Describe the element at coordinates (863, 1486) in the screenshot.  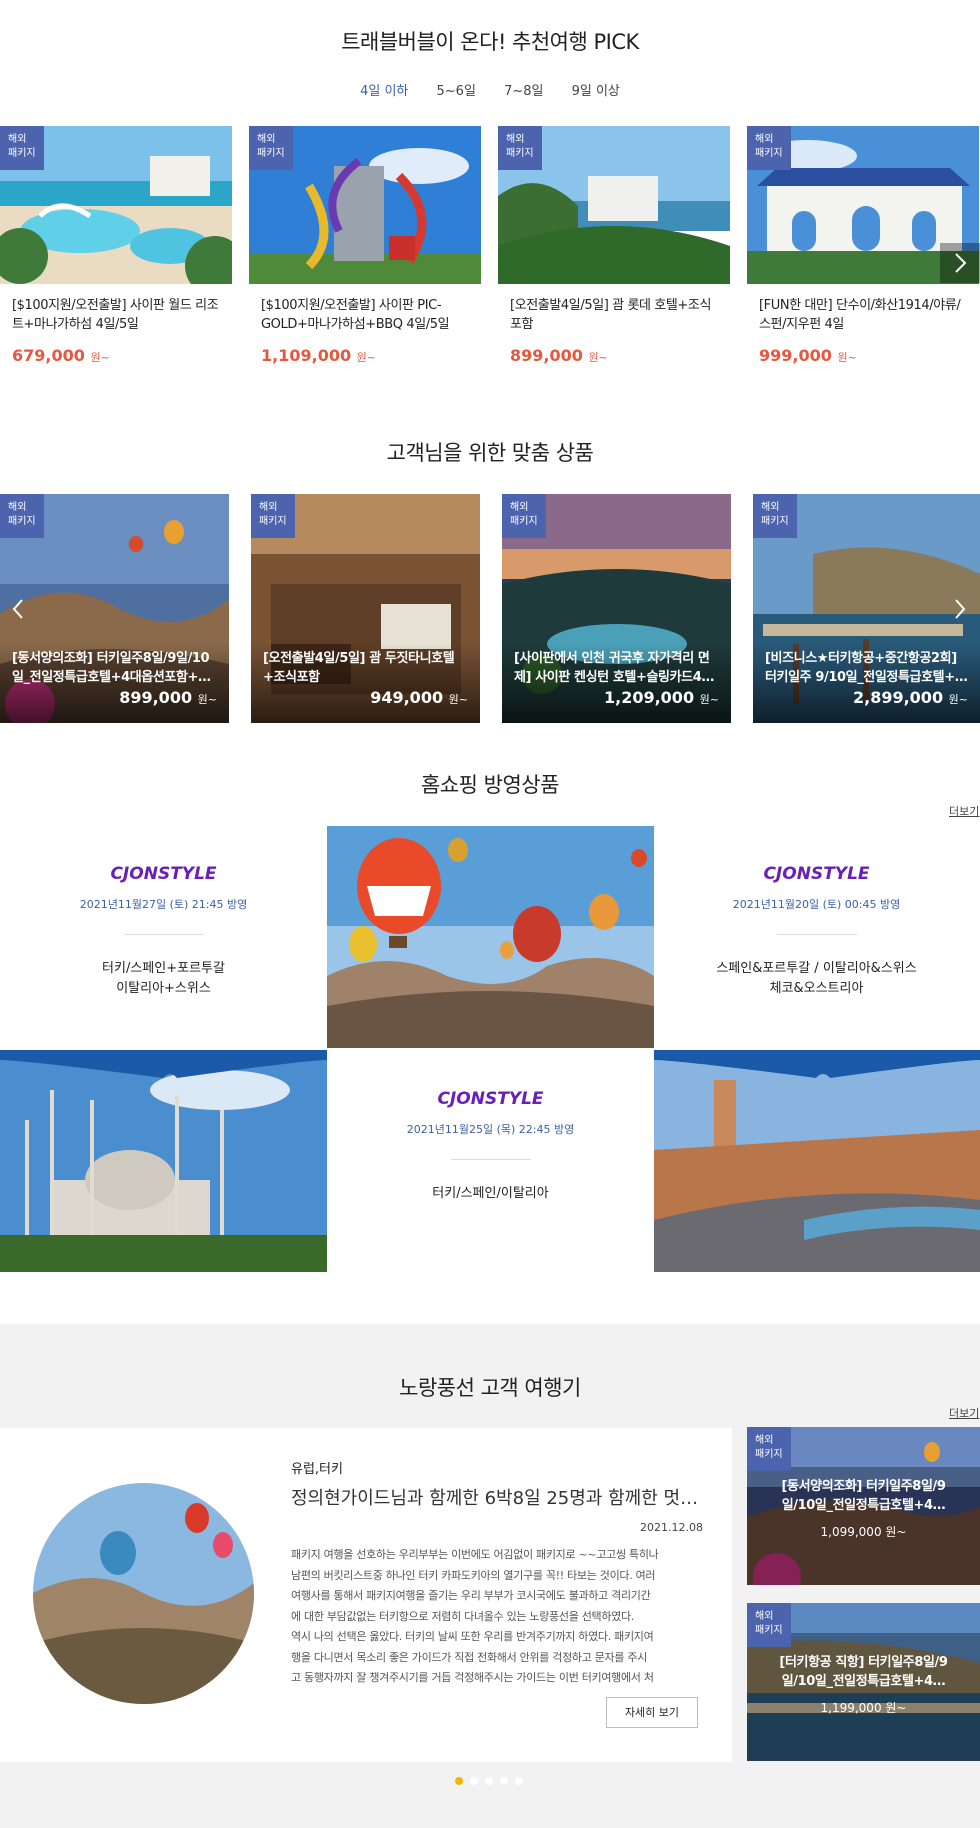
I see `product-title: [동서양의조화] 터키일주8일/9` at that location.